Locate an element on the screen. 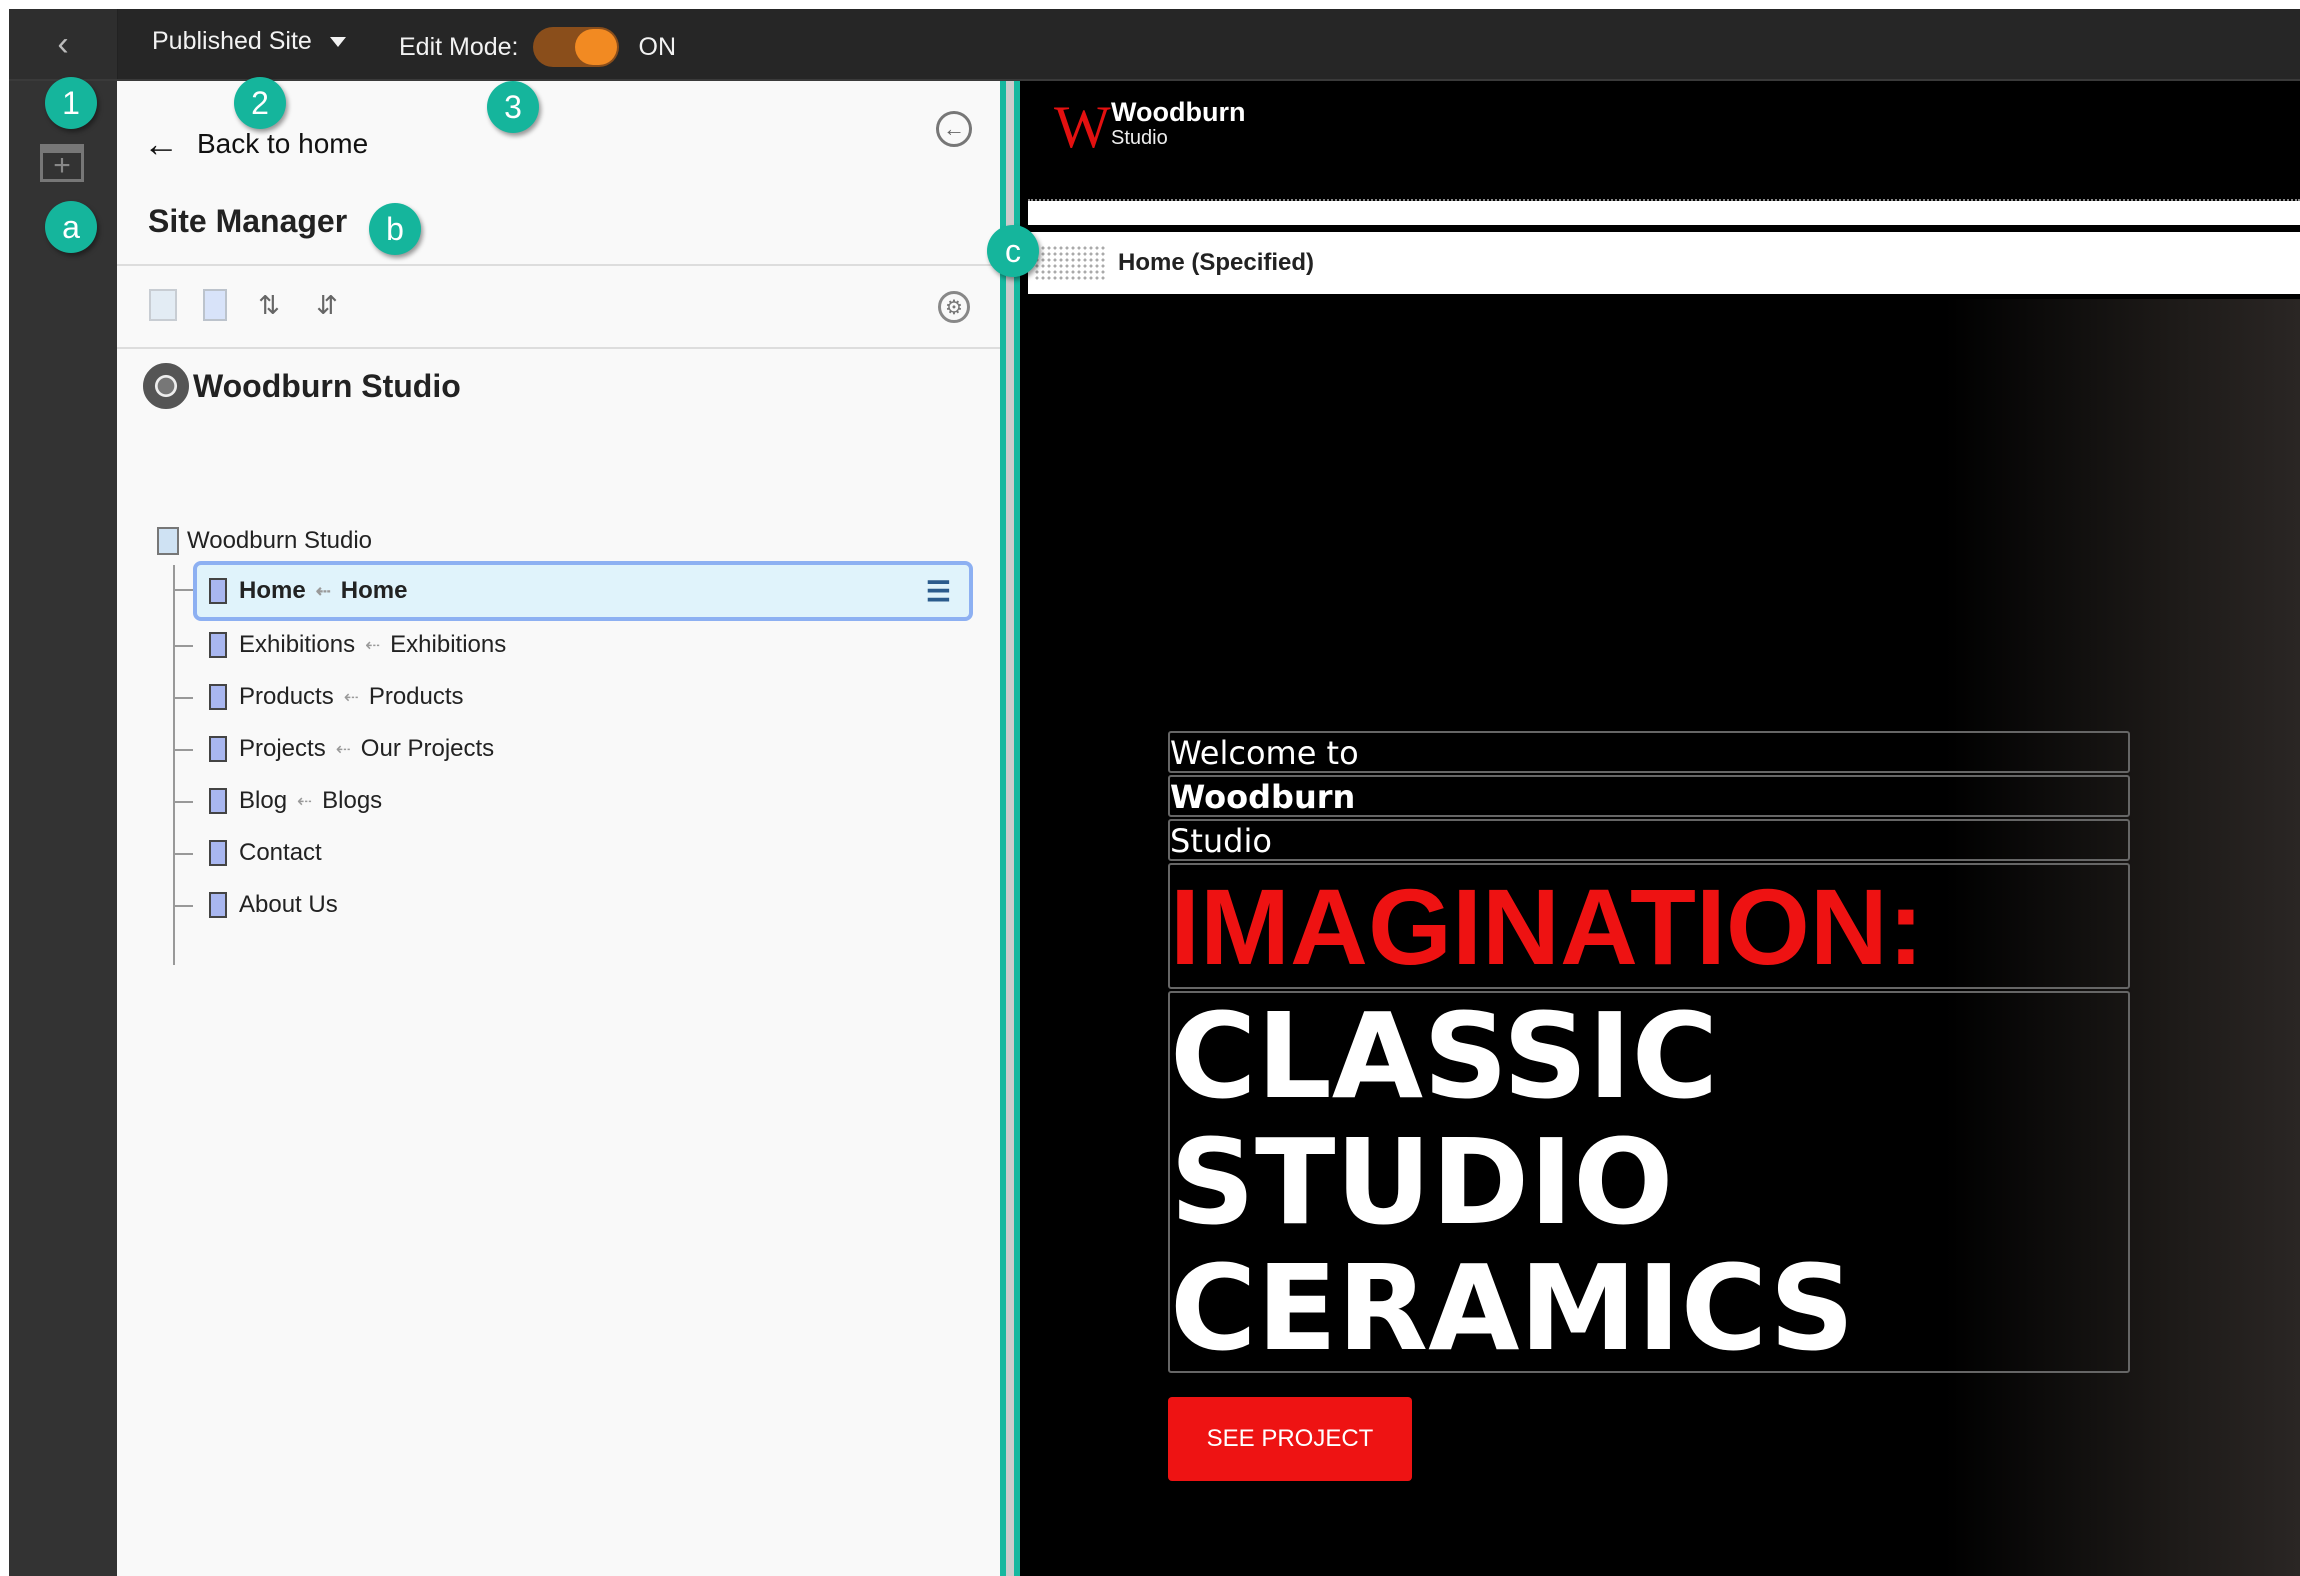 The width and height of the screenshot is (2300, 1576). site-selector-label: Published Site is located at coordinates (232, 41).